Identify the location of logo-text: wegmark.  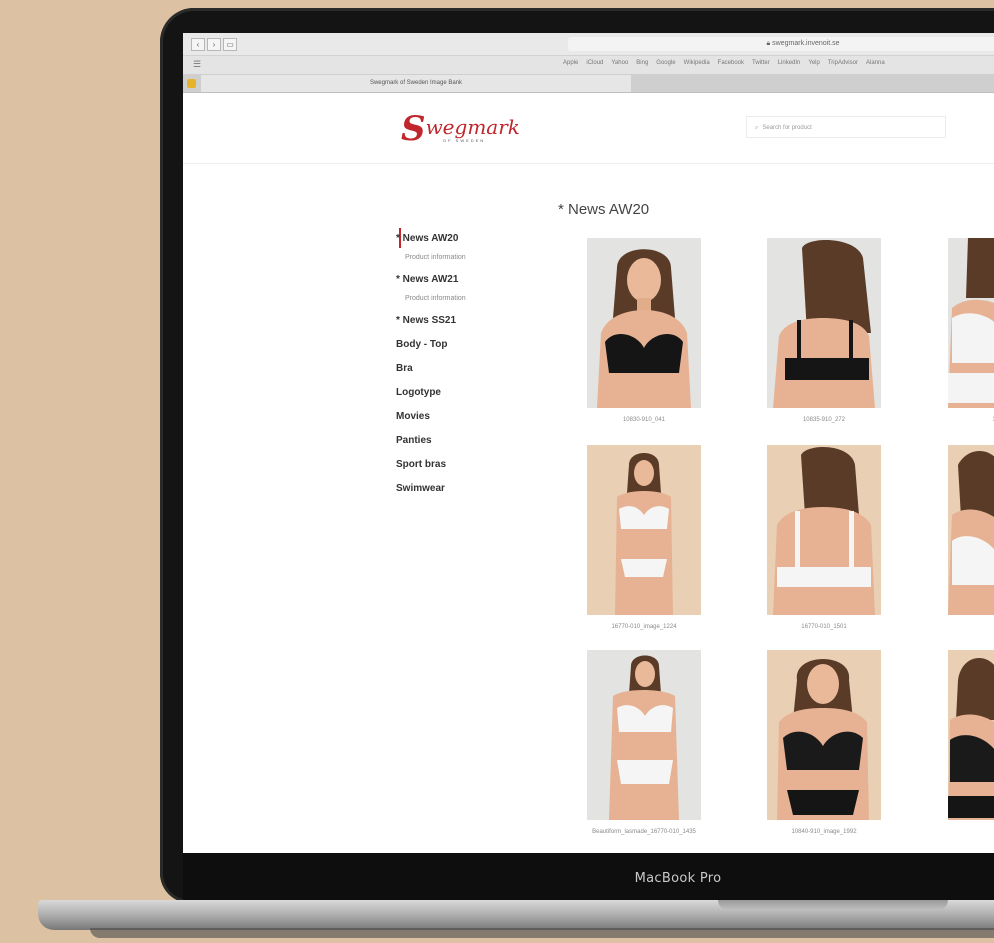
(472, 127).